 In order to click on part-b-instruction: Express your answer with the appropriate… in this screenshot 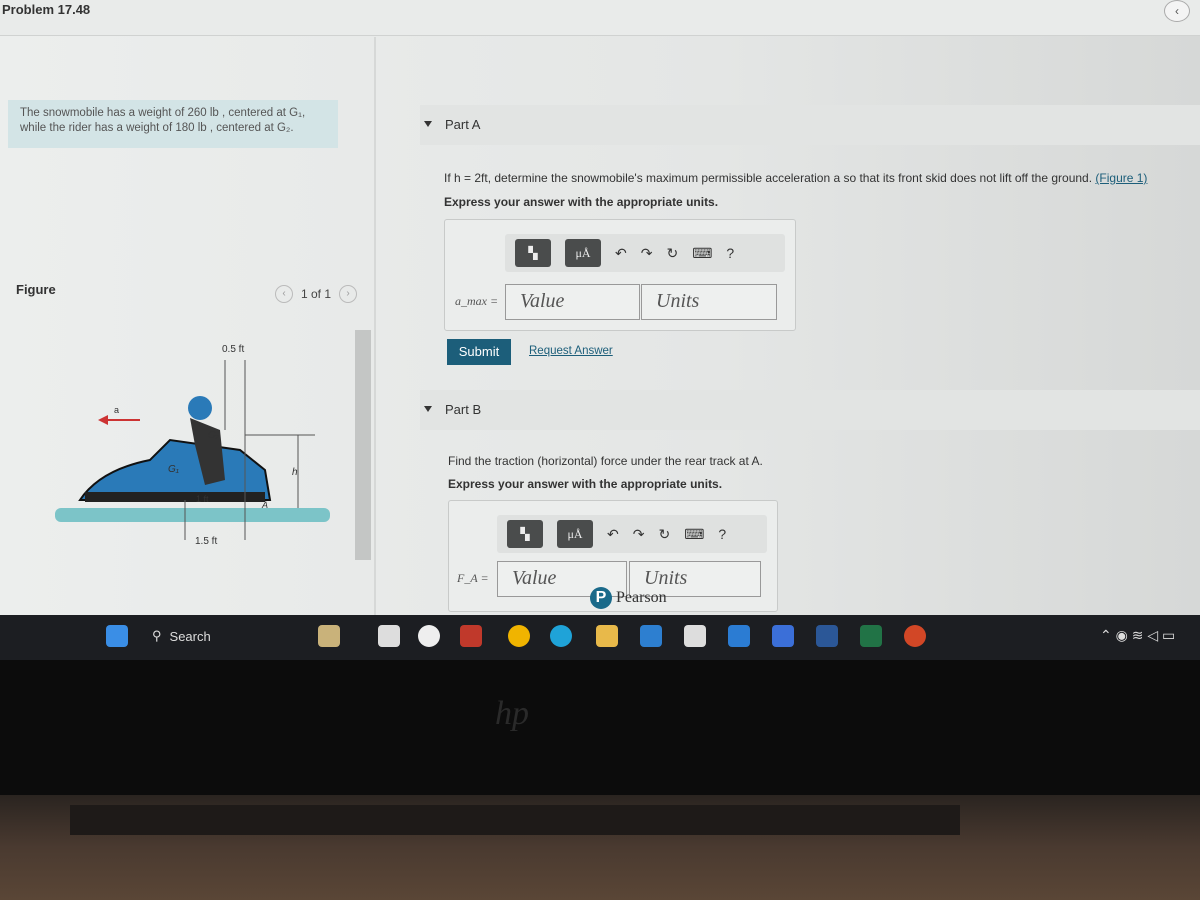, I will do `click(585, 484)`.